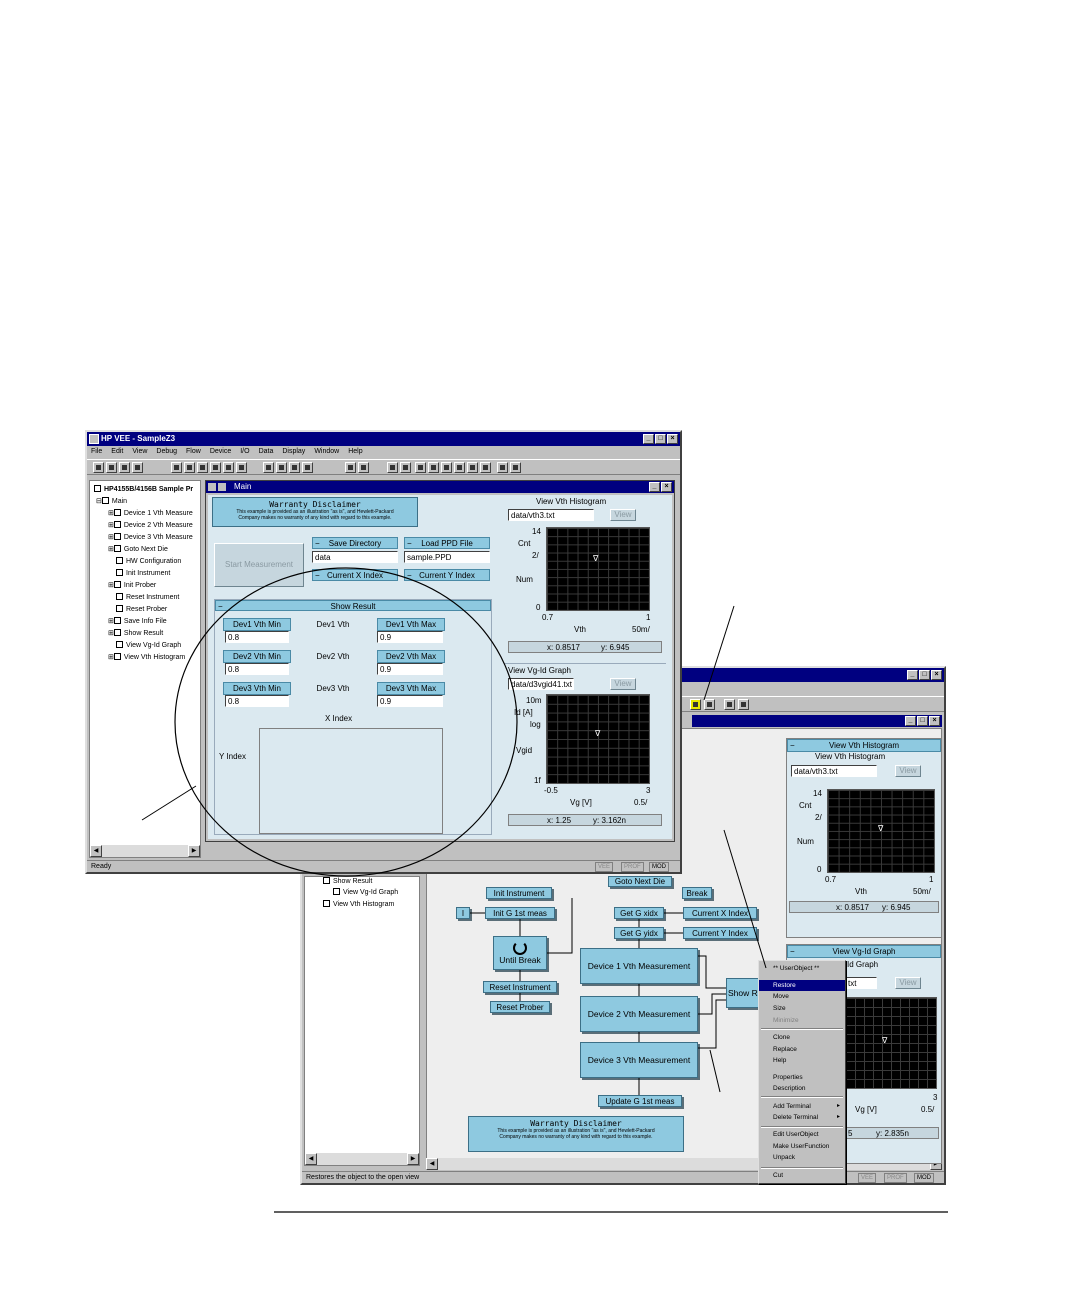  I want to click on callout-line-node, so click(715, 1071).